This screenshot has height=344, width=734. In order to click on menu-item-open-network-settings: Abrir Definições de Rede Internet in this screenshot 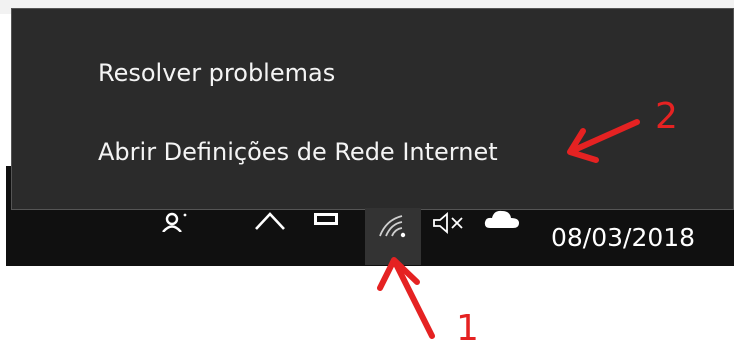, I will do `click(298, 152)`.